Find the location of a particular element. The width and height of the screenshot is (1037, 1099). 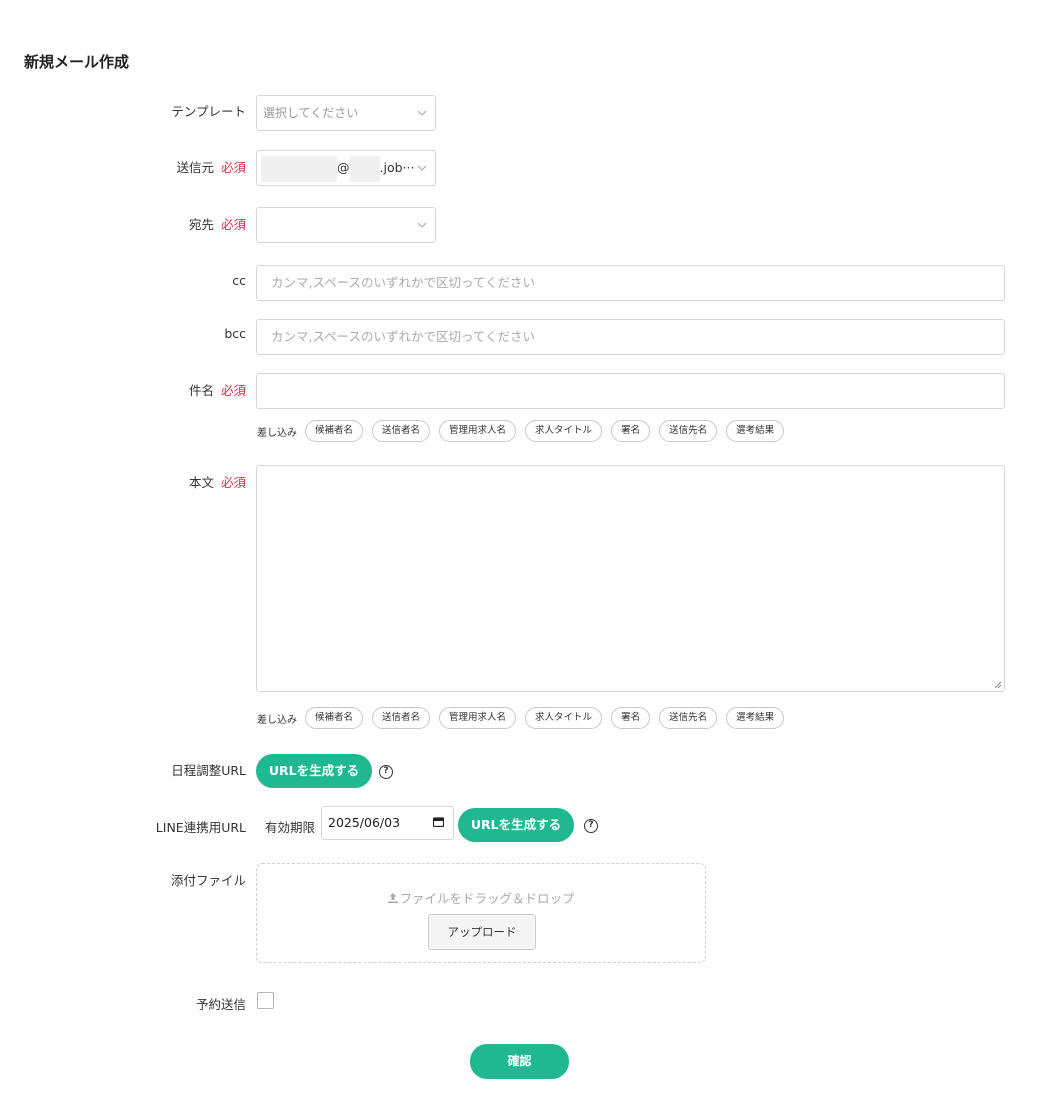

to-label: 宛先 必須 is located at coordinates (217, 224).